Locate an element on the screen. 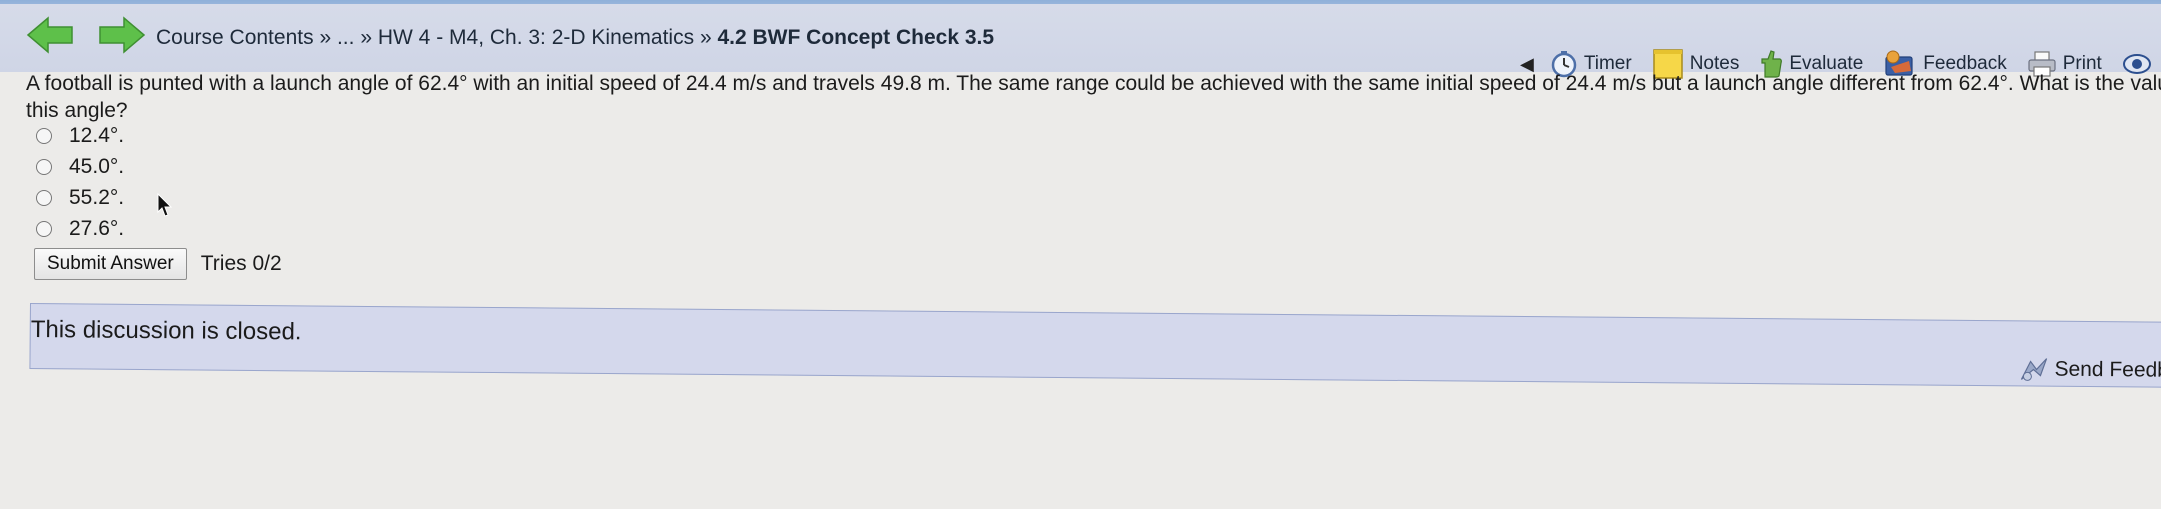 The height and width of the screenshot is (509, 2161). option-label: 55.2°. is located at coordinates (96, 198).